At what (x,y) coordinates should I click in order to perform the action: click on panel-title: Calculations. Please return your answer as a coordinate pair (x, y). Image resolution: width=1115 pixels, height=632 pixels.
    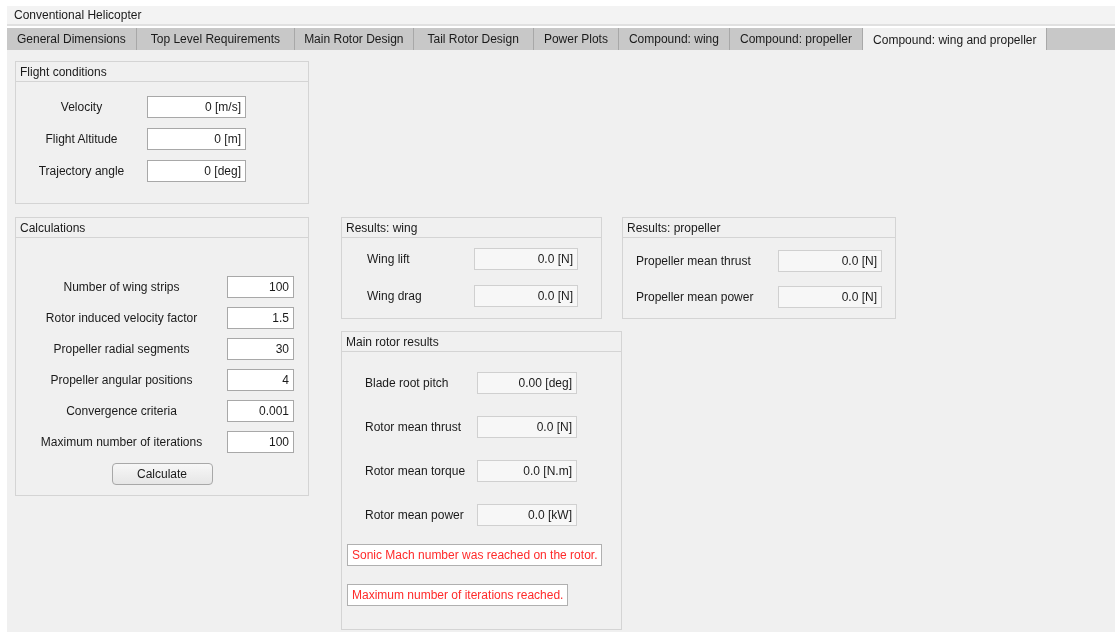
    Looking at the image, I should click on (162, 228).